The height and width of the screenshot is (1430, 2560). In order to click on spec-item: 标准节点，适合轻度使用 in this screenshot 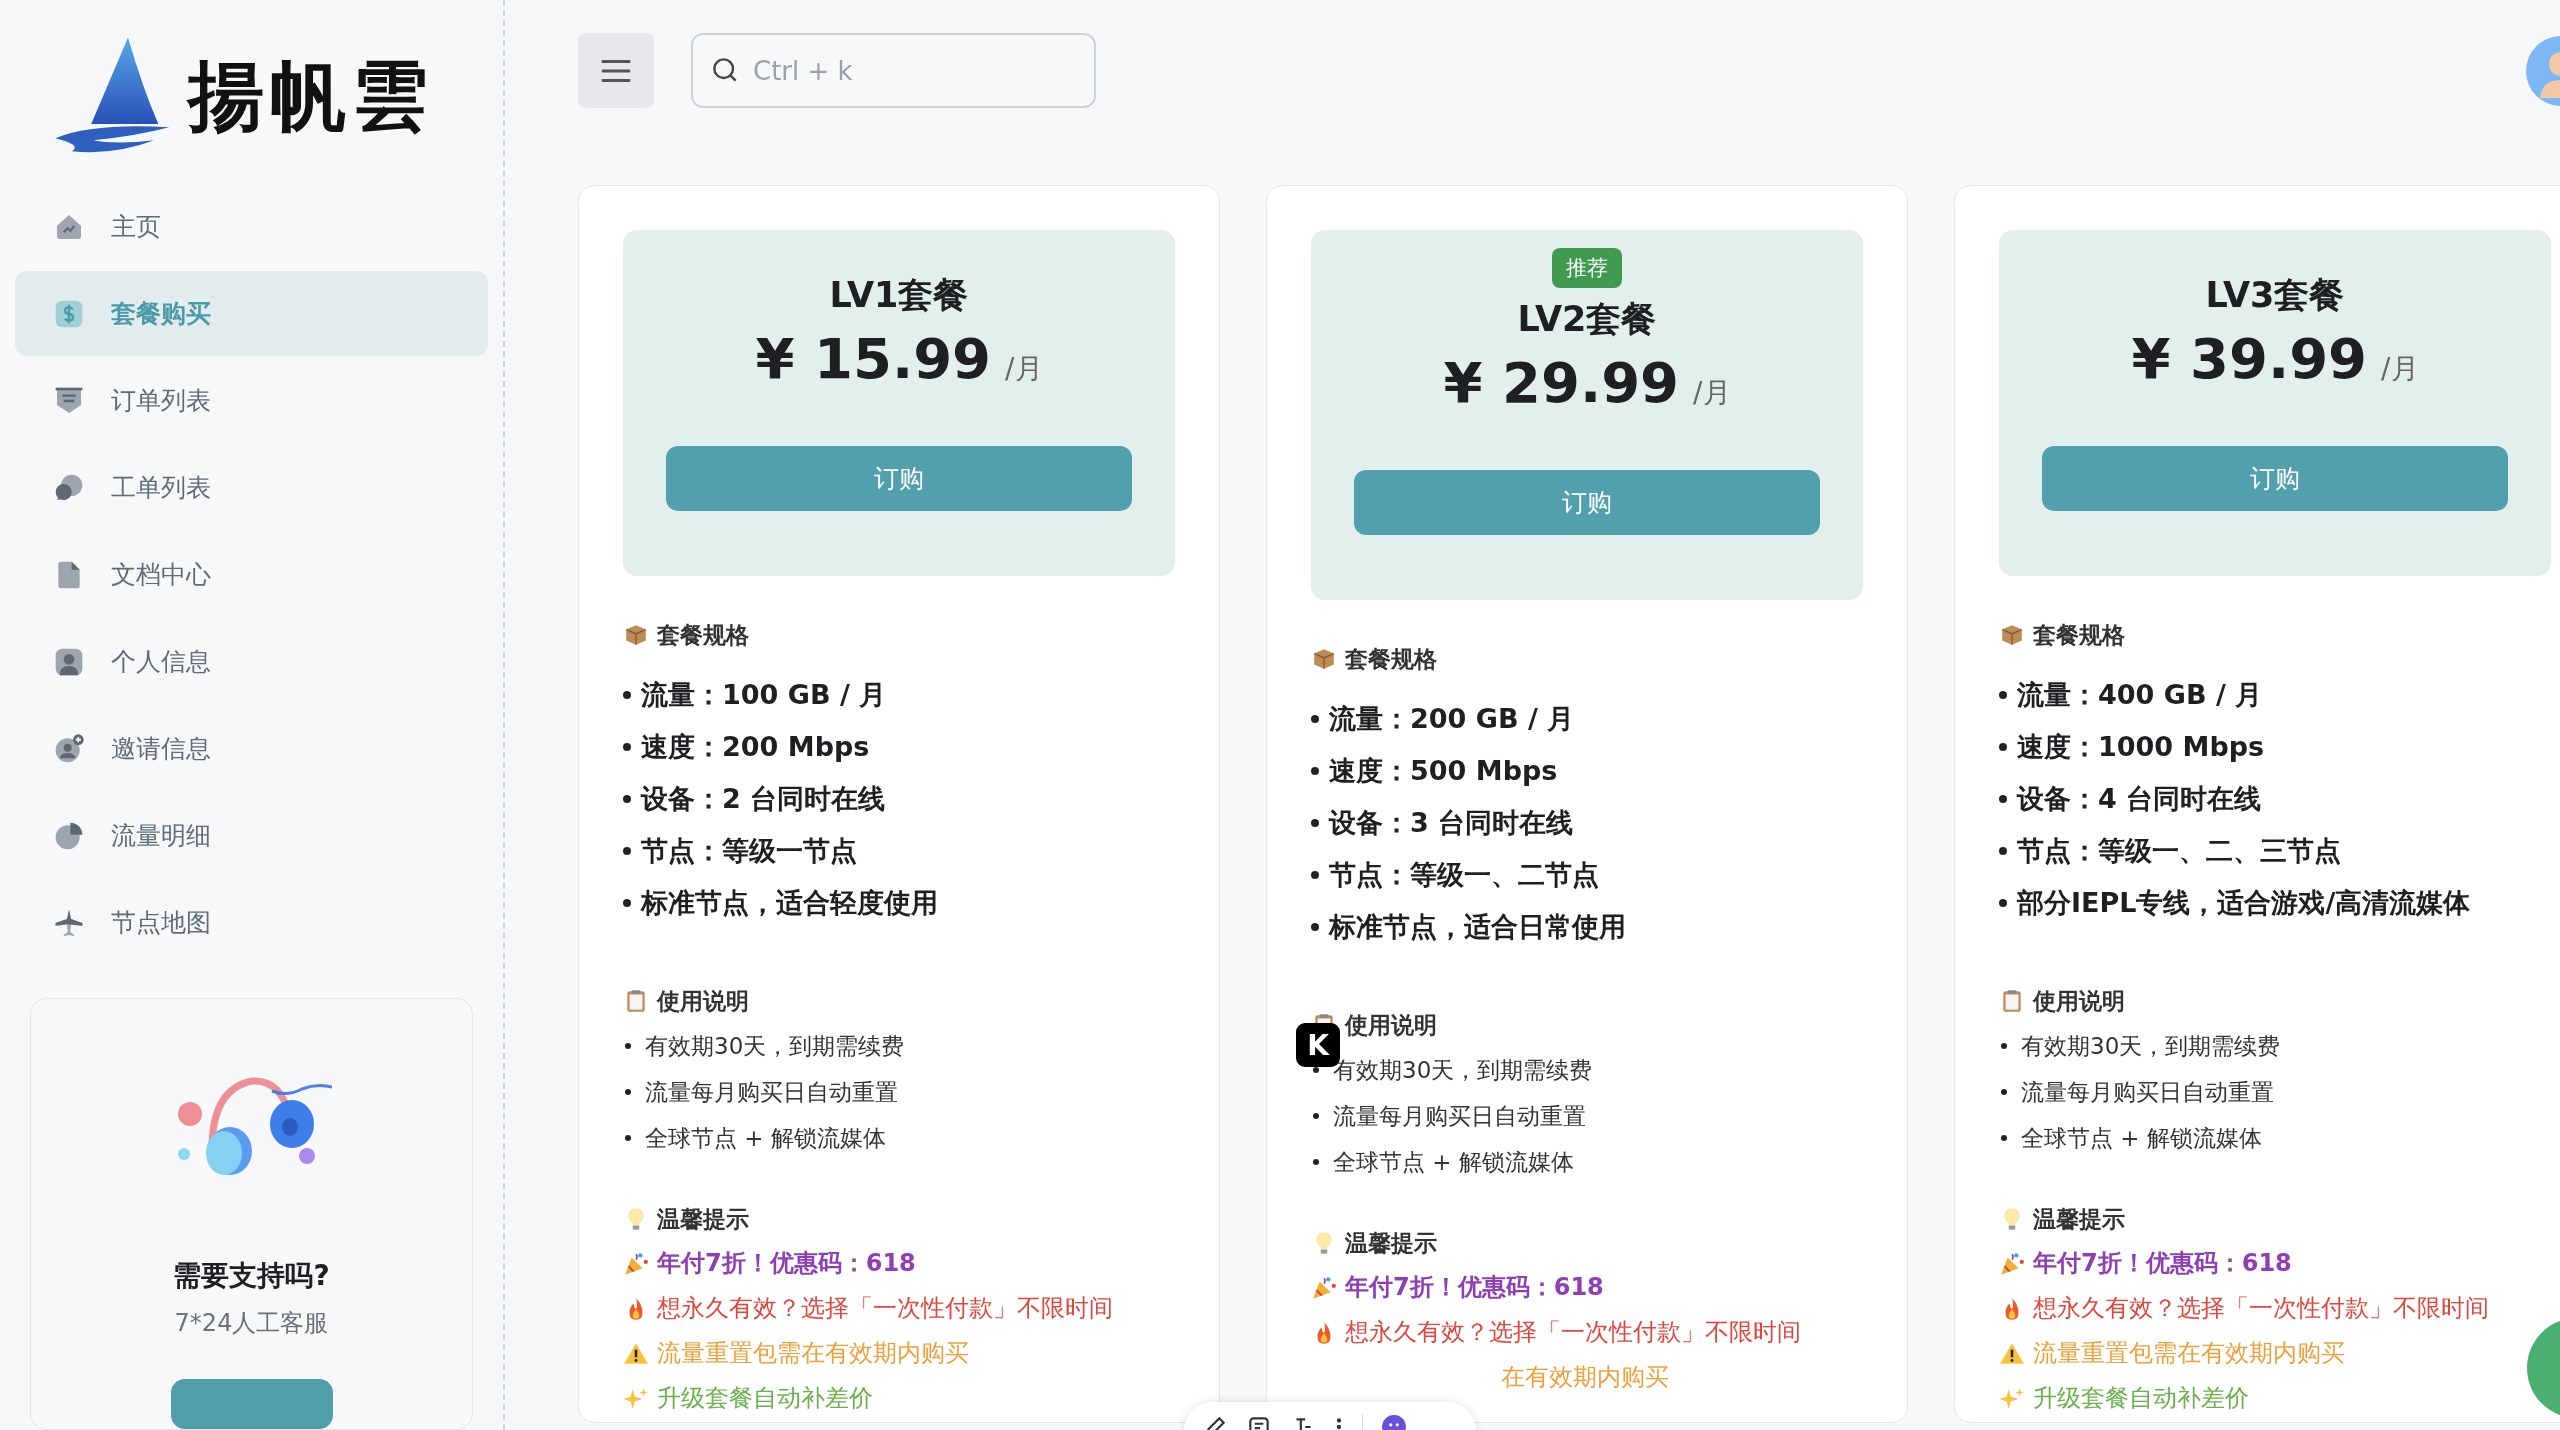, I will do `click(789, 903)`.